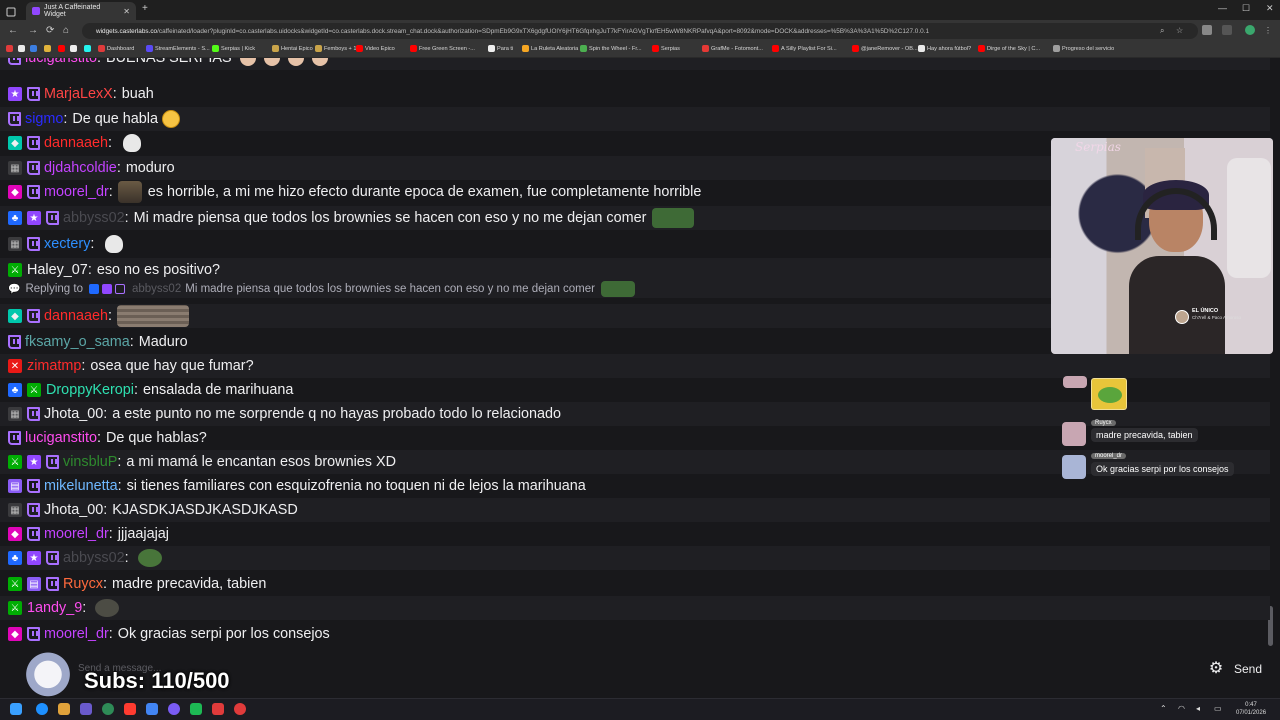 The height and width of the screenshot is (720, 1280). What do you see at coordinates (13, 30) in the screenshot?
I see `back-icon: ←` at bounding box center [13, 30].